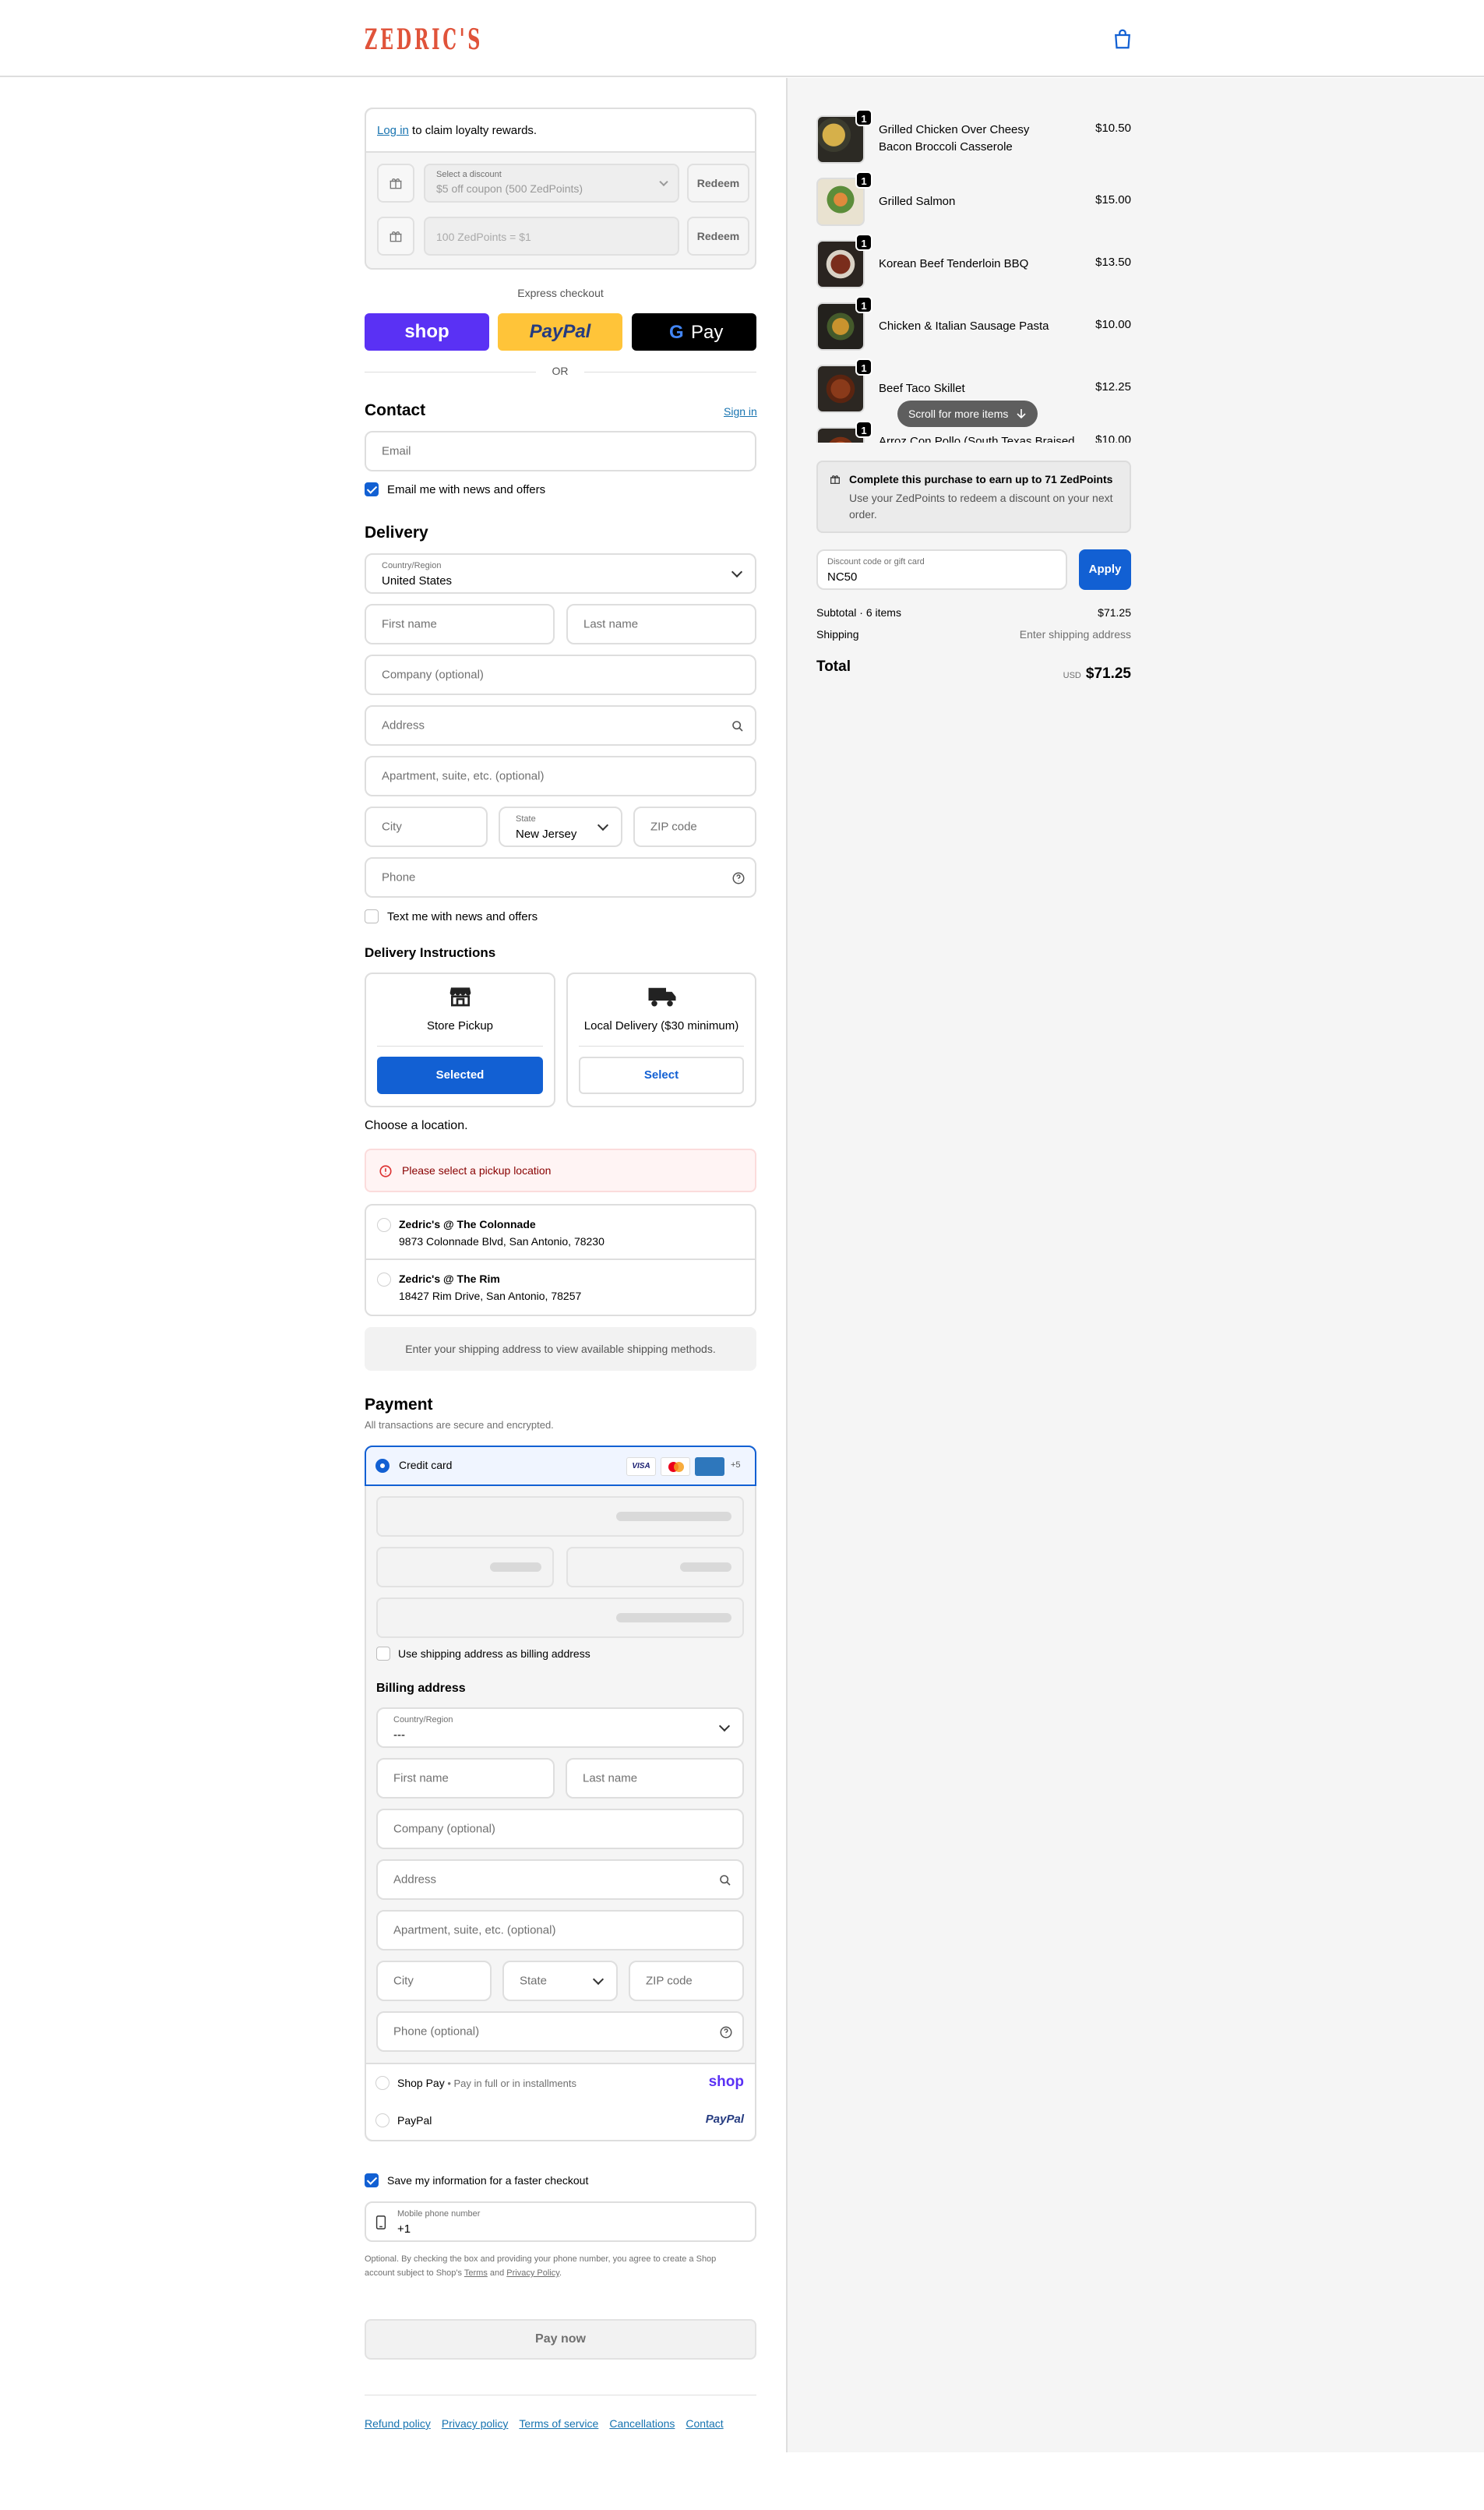  What do you see at coordinates (460, 1075) in the screenshot?
I see `selected-button: Selected` at bounding box center [460, 1075].